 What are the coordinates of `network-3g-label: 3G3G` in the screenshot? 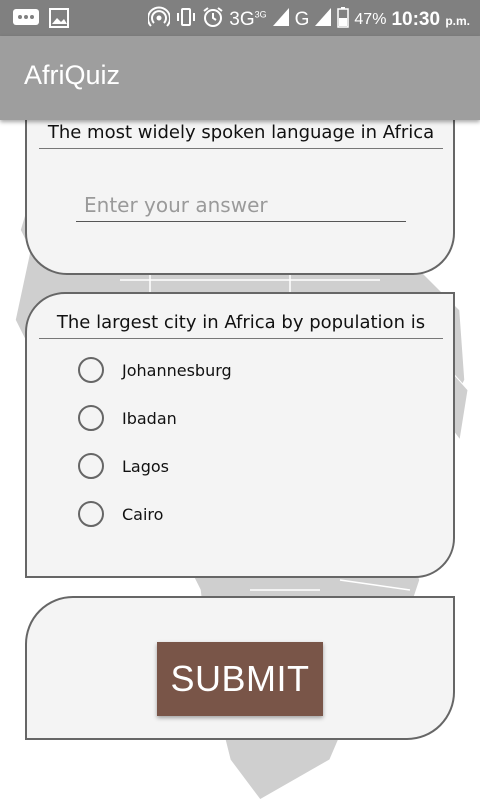 It's located at (247, 20).